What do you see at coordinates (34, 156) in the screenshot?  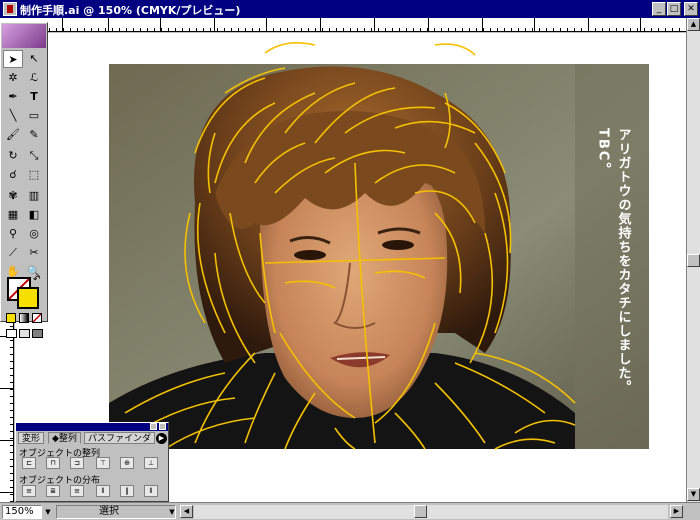 I see `scale-tool-icon: ⤡` at bounding box center [34, 156].